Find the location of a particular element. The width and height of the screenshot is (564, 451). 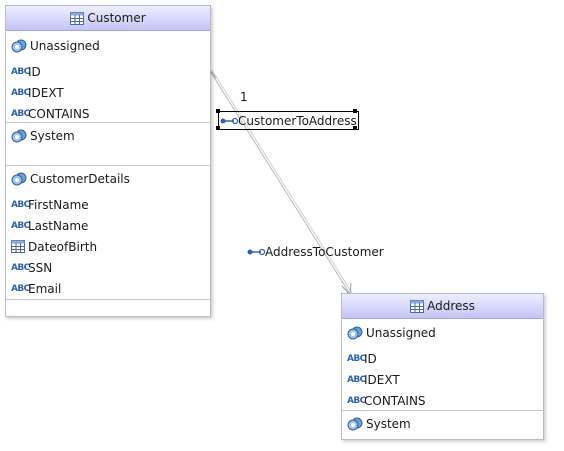

customer-entity-header: Customer is located at coordinates (108, 18).